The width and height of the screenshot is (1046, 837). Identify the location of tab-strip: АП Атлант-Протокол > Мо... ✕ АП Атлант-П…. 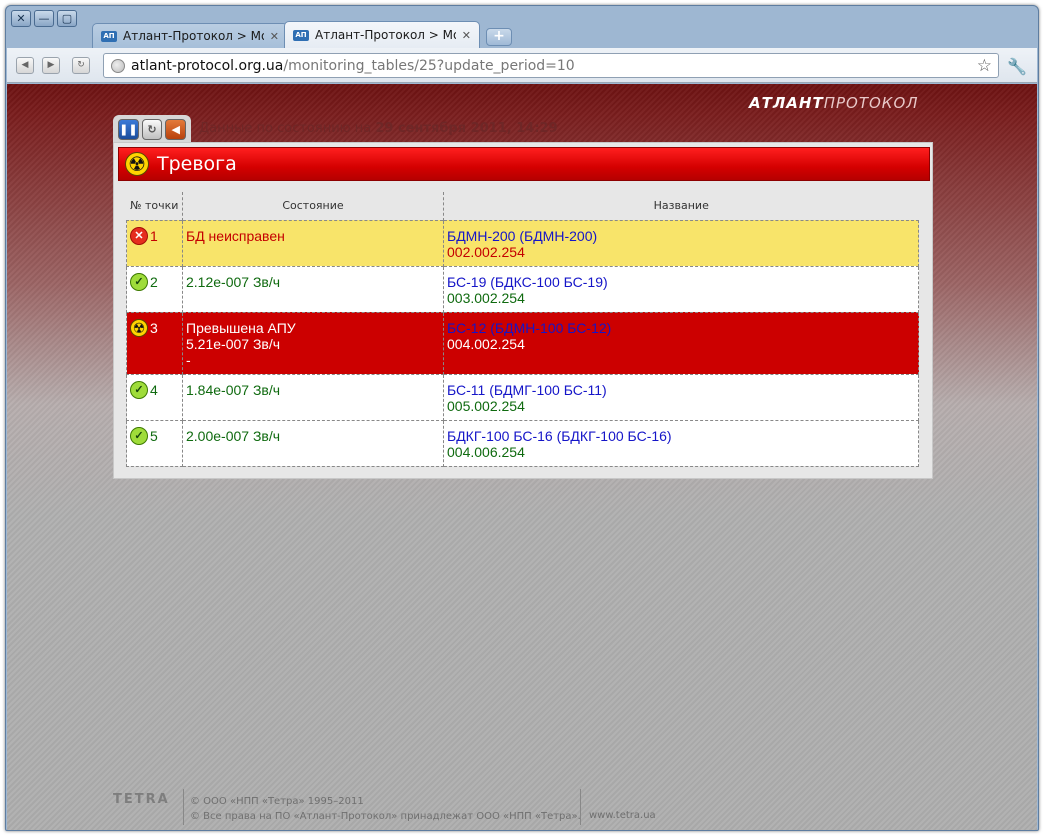
(302, 34).